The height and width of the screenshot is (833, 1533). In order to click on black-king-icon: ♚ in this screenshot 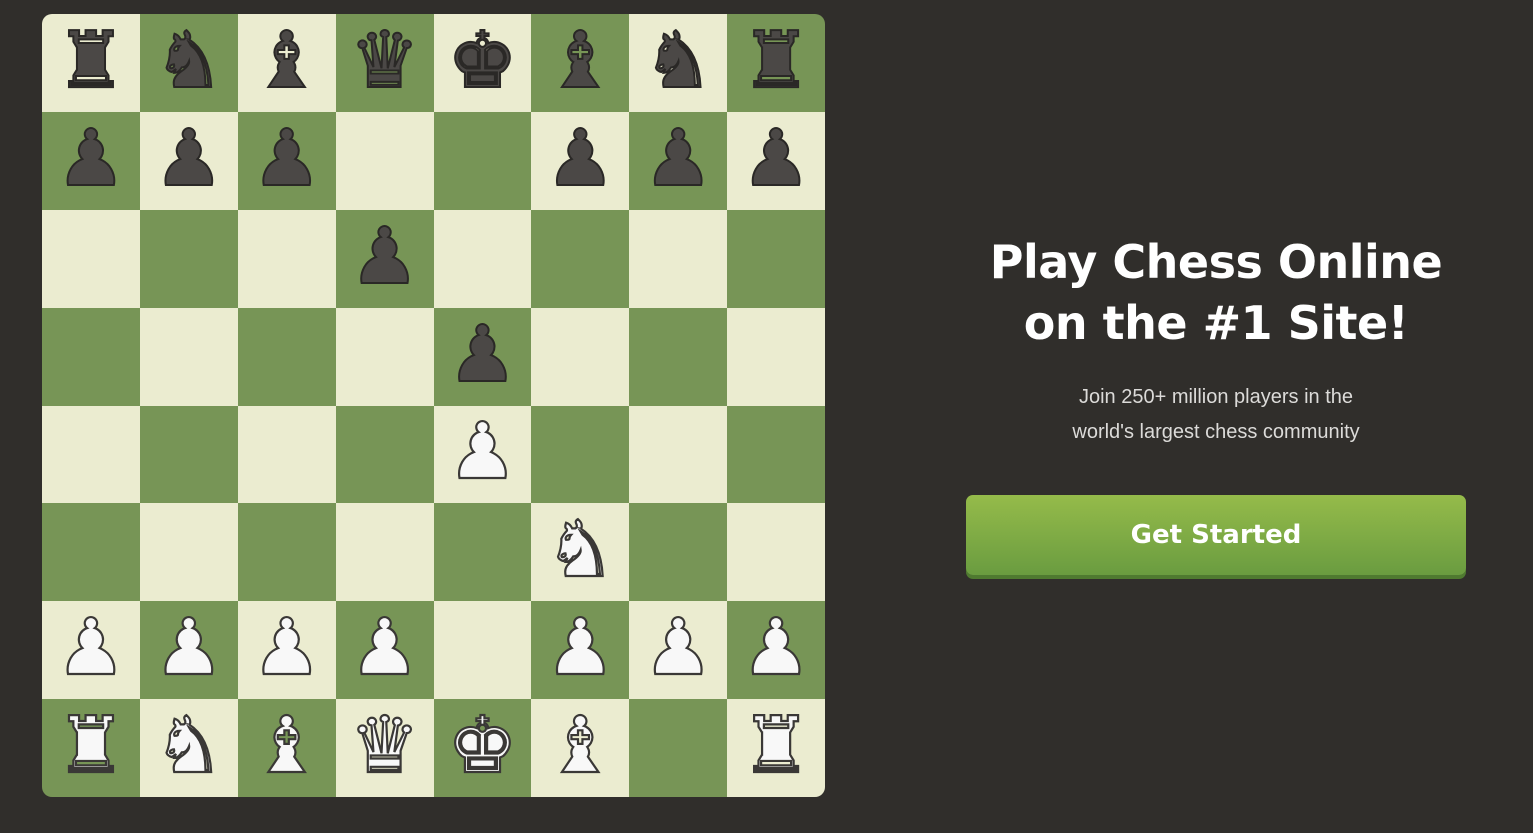, I will do `click(482, 61)`.